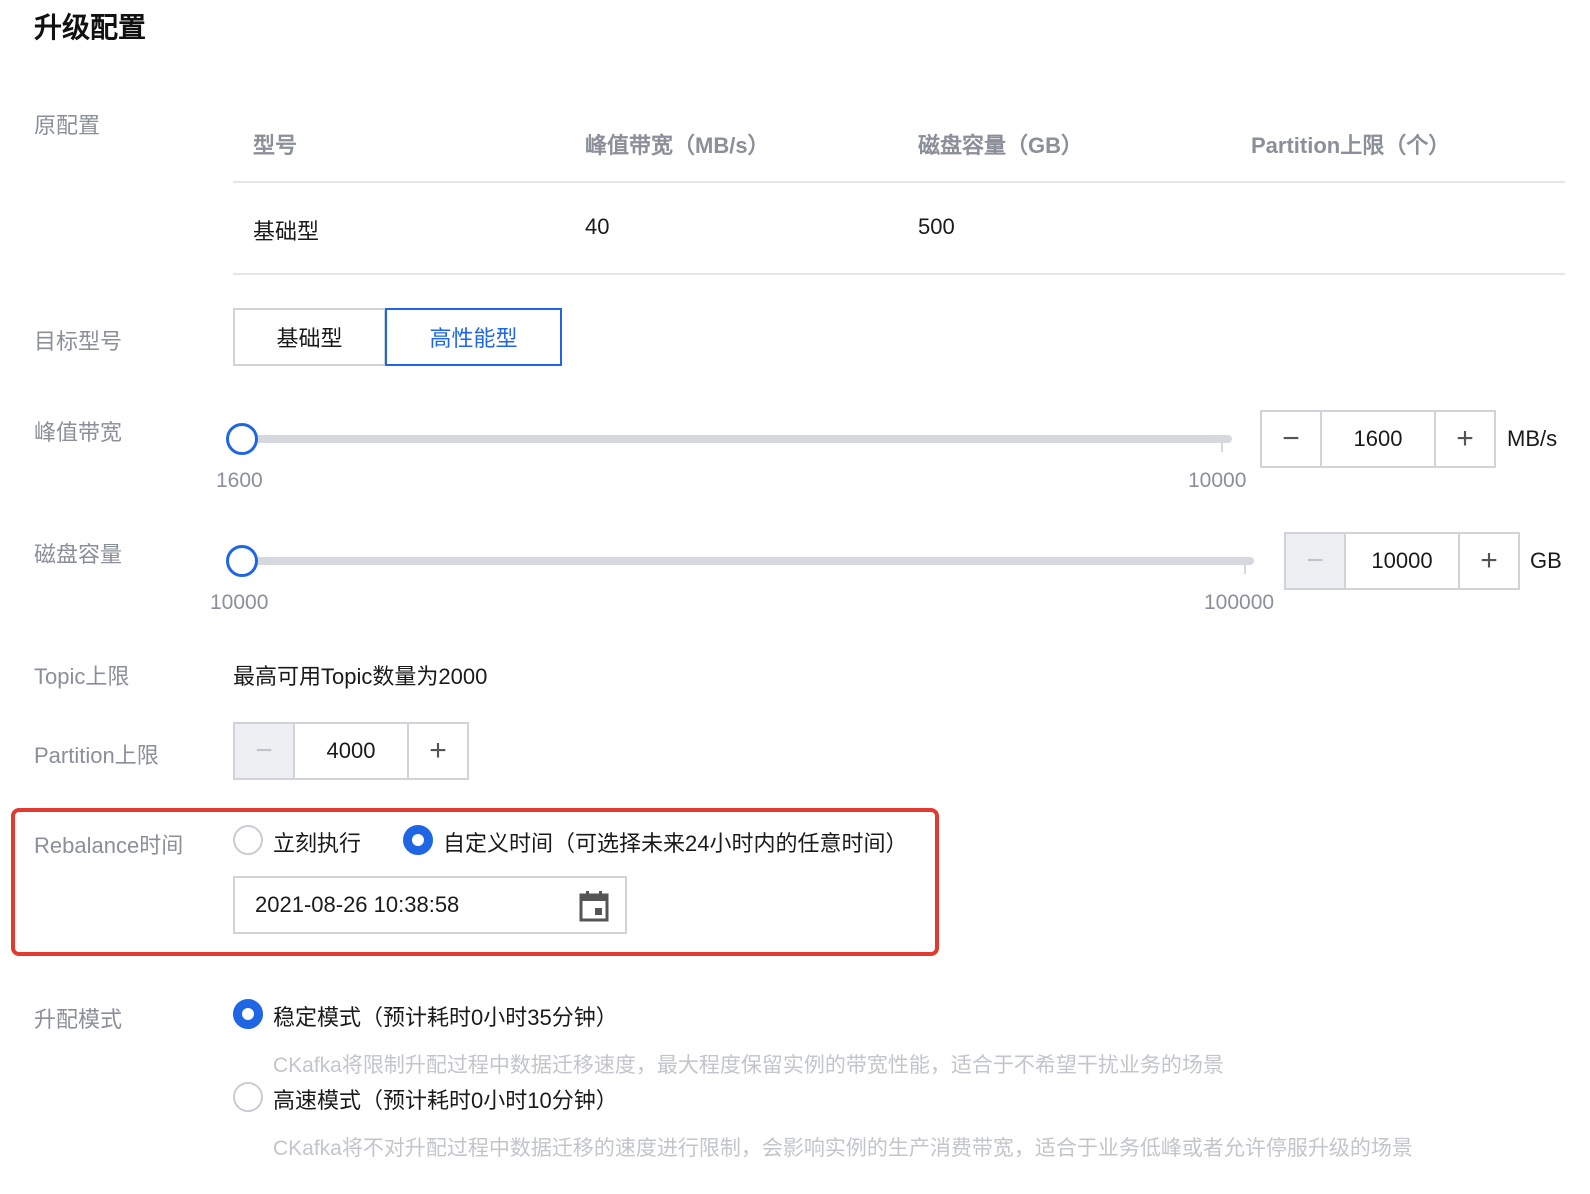 This screenshot has width=1590, height=1194. What do you see at coordinates (275, 145) in the screenshot?
I see `col-header-model: 型号` at bounding box center [275, 145].